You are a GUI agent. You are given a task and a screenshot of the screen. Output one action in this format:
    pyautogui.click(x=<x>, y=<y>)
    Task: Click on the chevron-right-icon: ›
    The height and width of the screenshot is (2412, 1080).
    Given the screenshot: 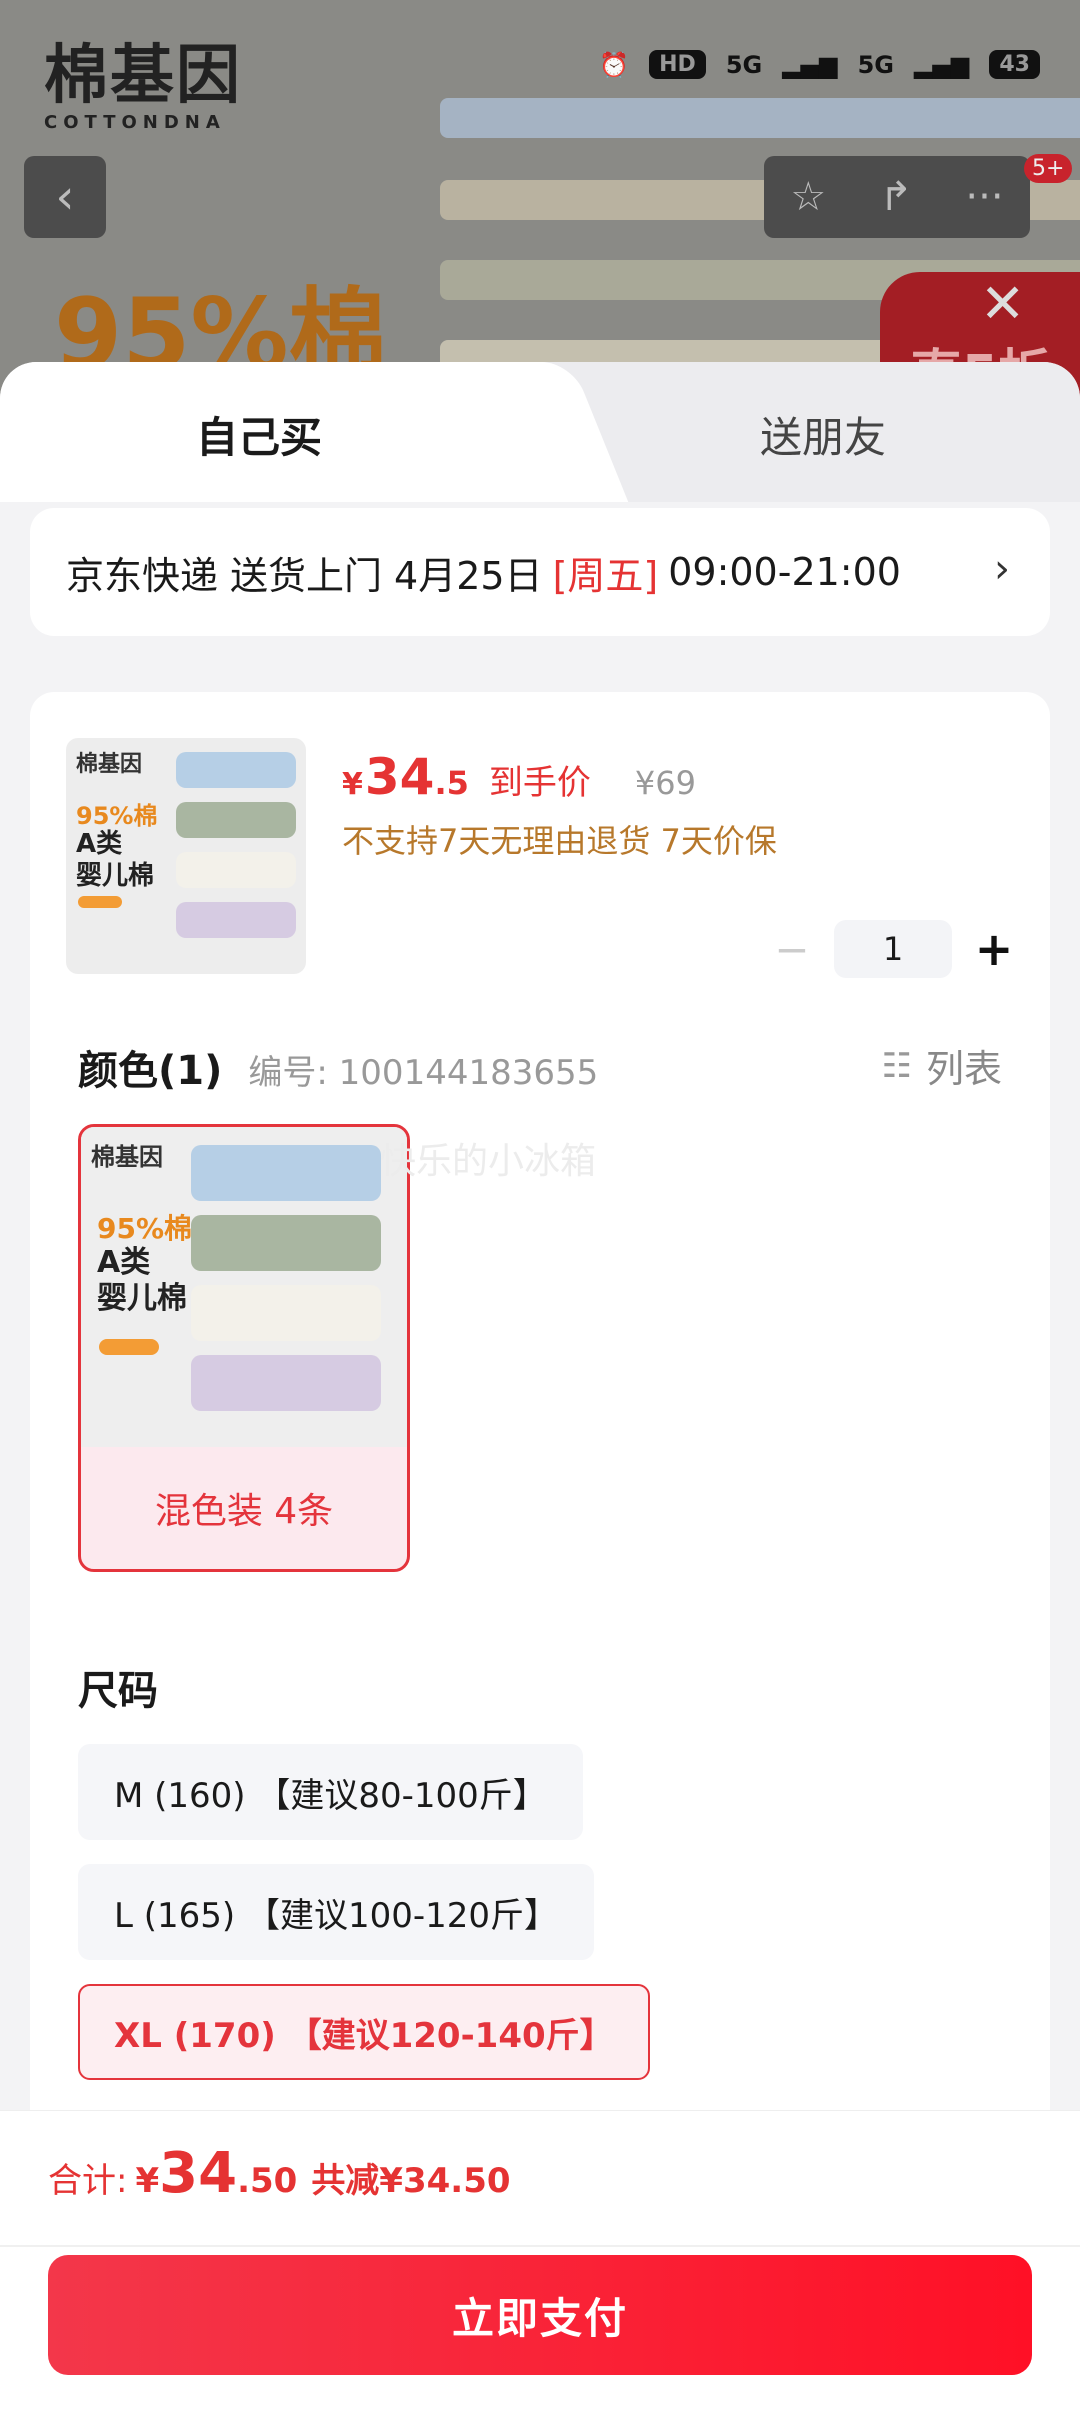 What is the action you would take?
    pyautogui.click(x=1002, y=569)
    